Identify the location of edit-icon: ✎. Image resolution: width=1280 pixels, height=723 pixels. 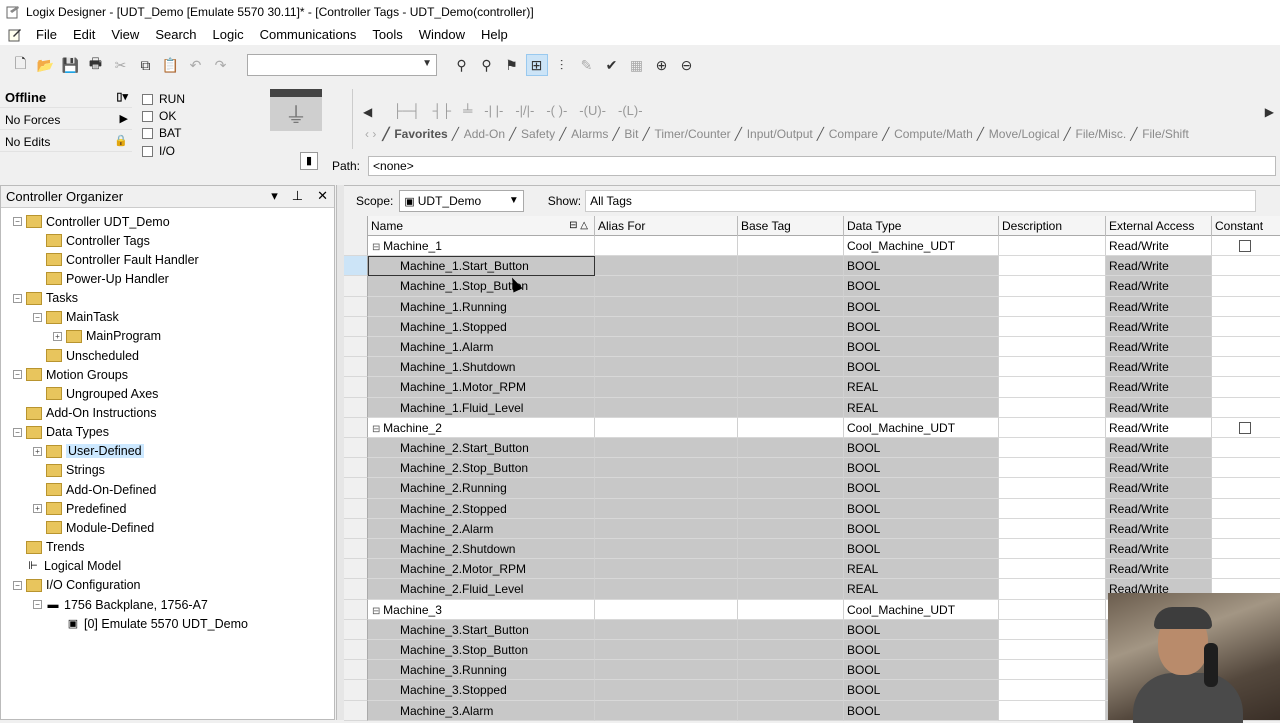
(587, 65).